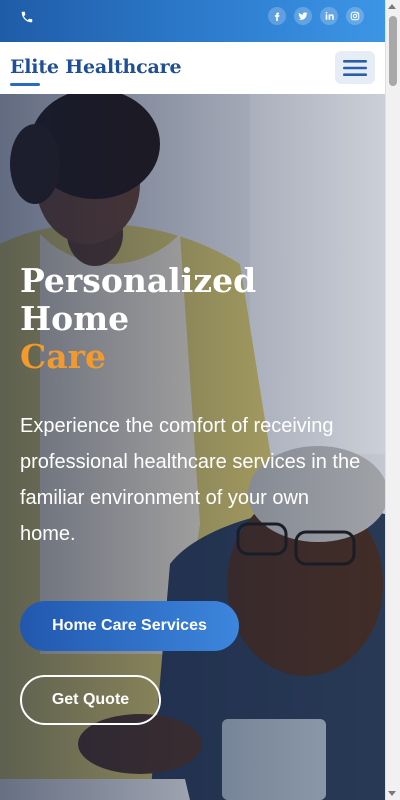 This screenshot has height=800, width=400. What do you see at coordinates (392, 6) in the screenshot?
I see `scroll-up-arrow-icon` at bounding box center [392, 6].